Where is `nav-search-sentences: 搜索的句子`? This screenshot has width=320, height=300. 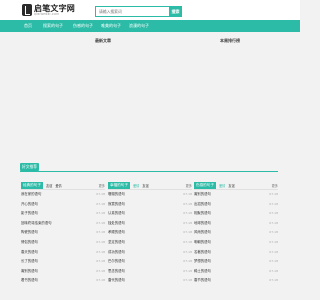 nav-search-sentences: 搜索的句子 is located at coordinates (53, 26).